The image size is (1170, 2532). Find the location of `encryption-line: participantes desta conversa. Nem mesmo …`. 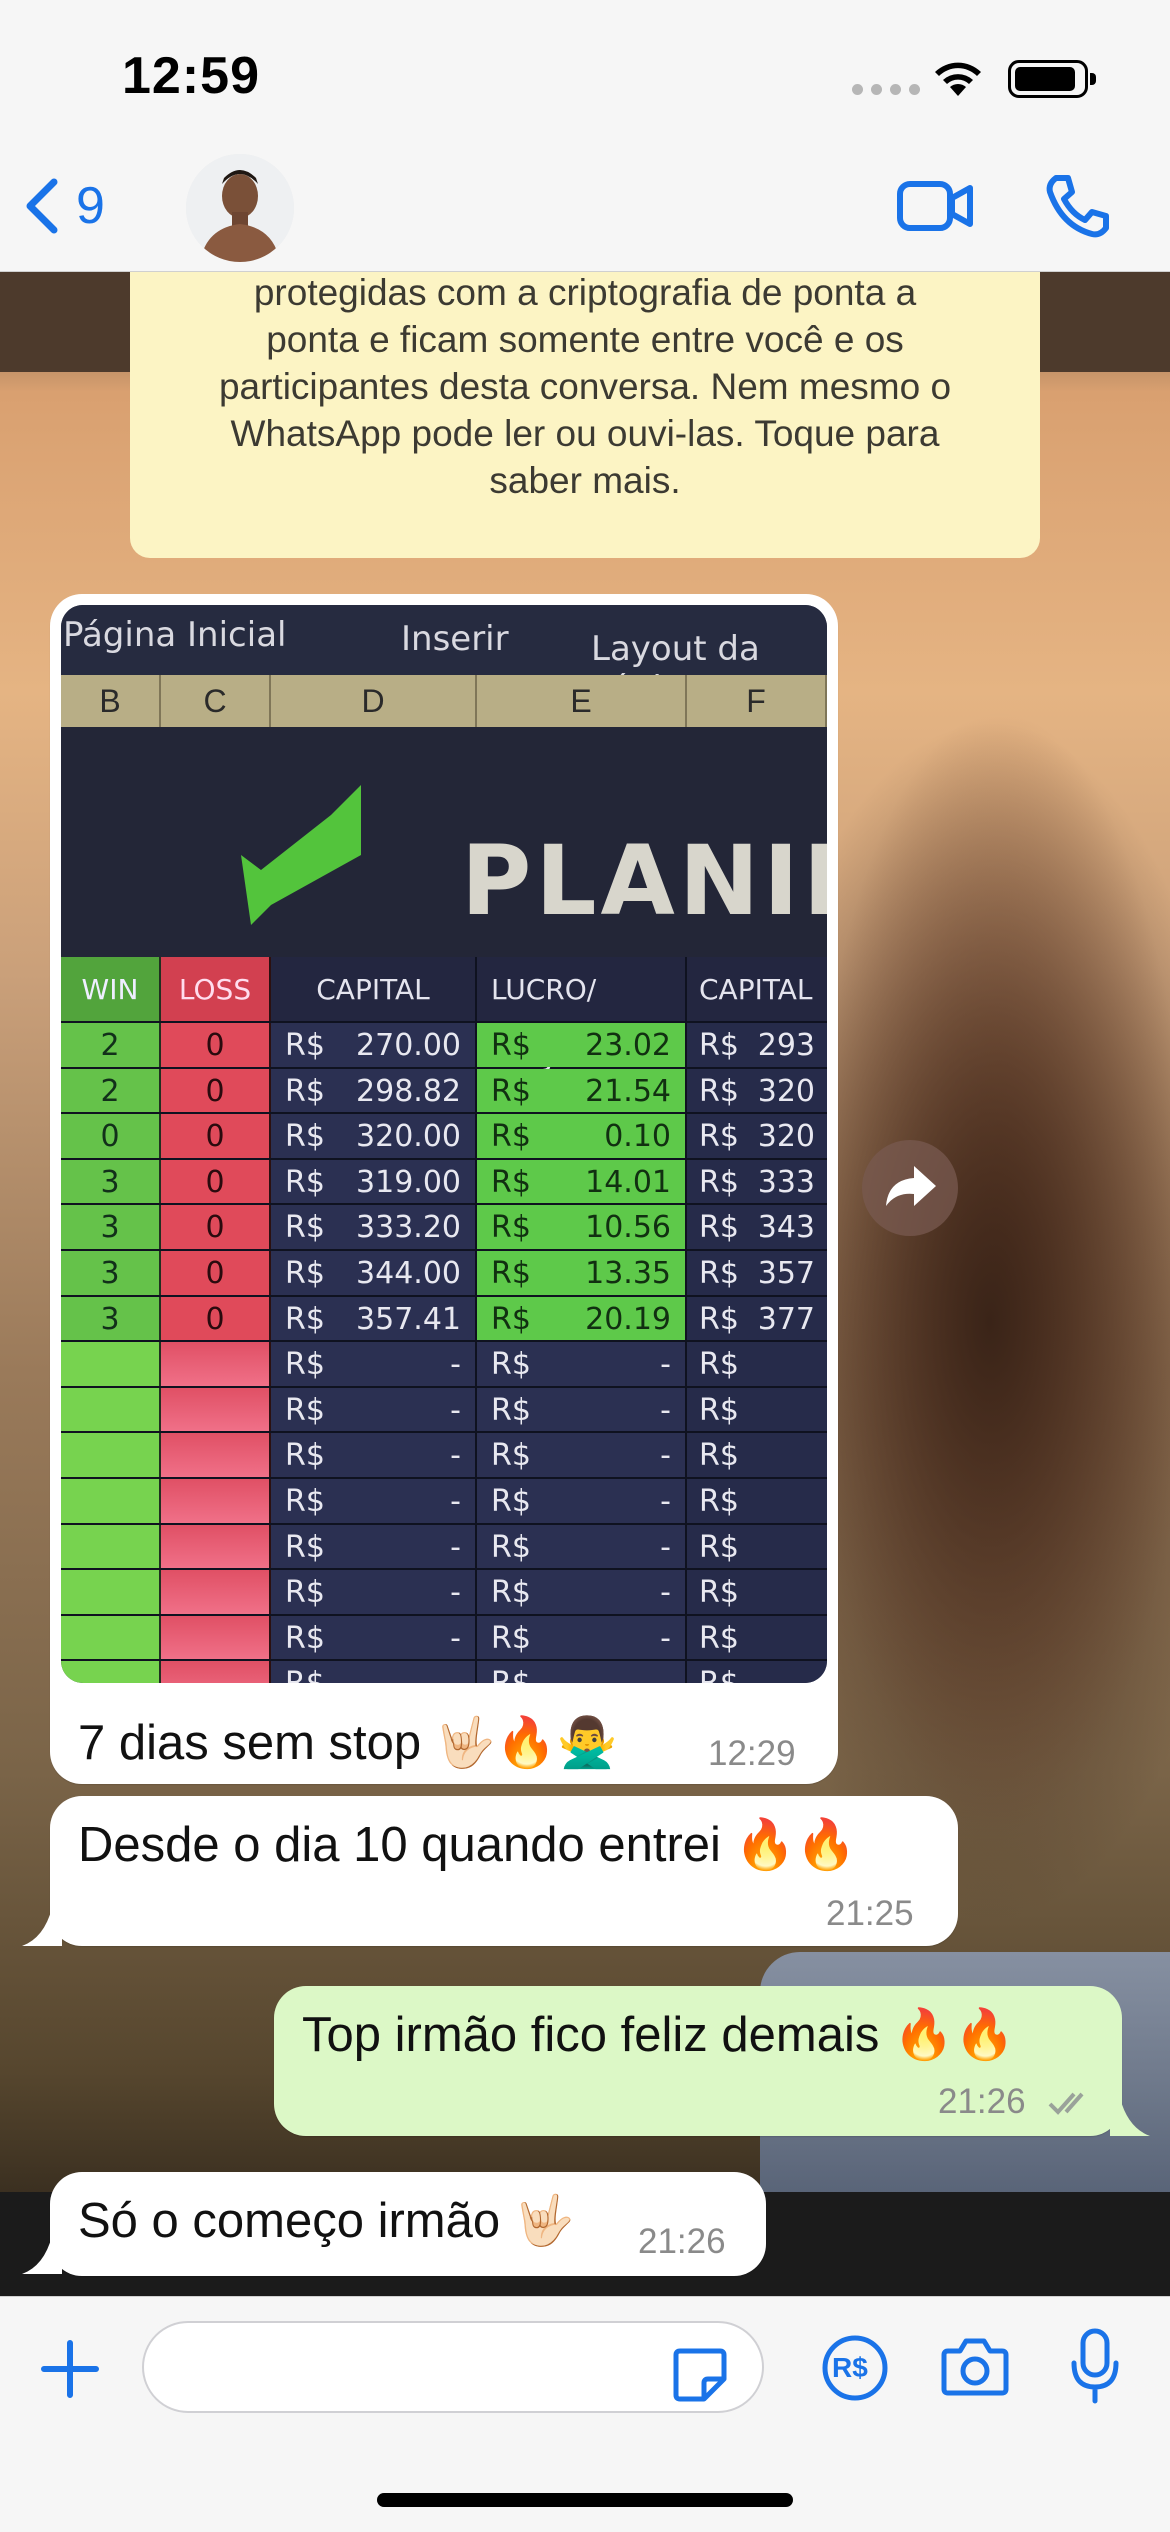

encryption-line: participantes desta conversa. Nem mesmo … is located at coordinates (585, 386).